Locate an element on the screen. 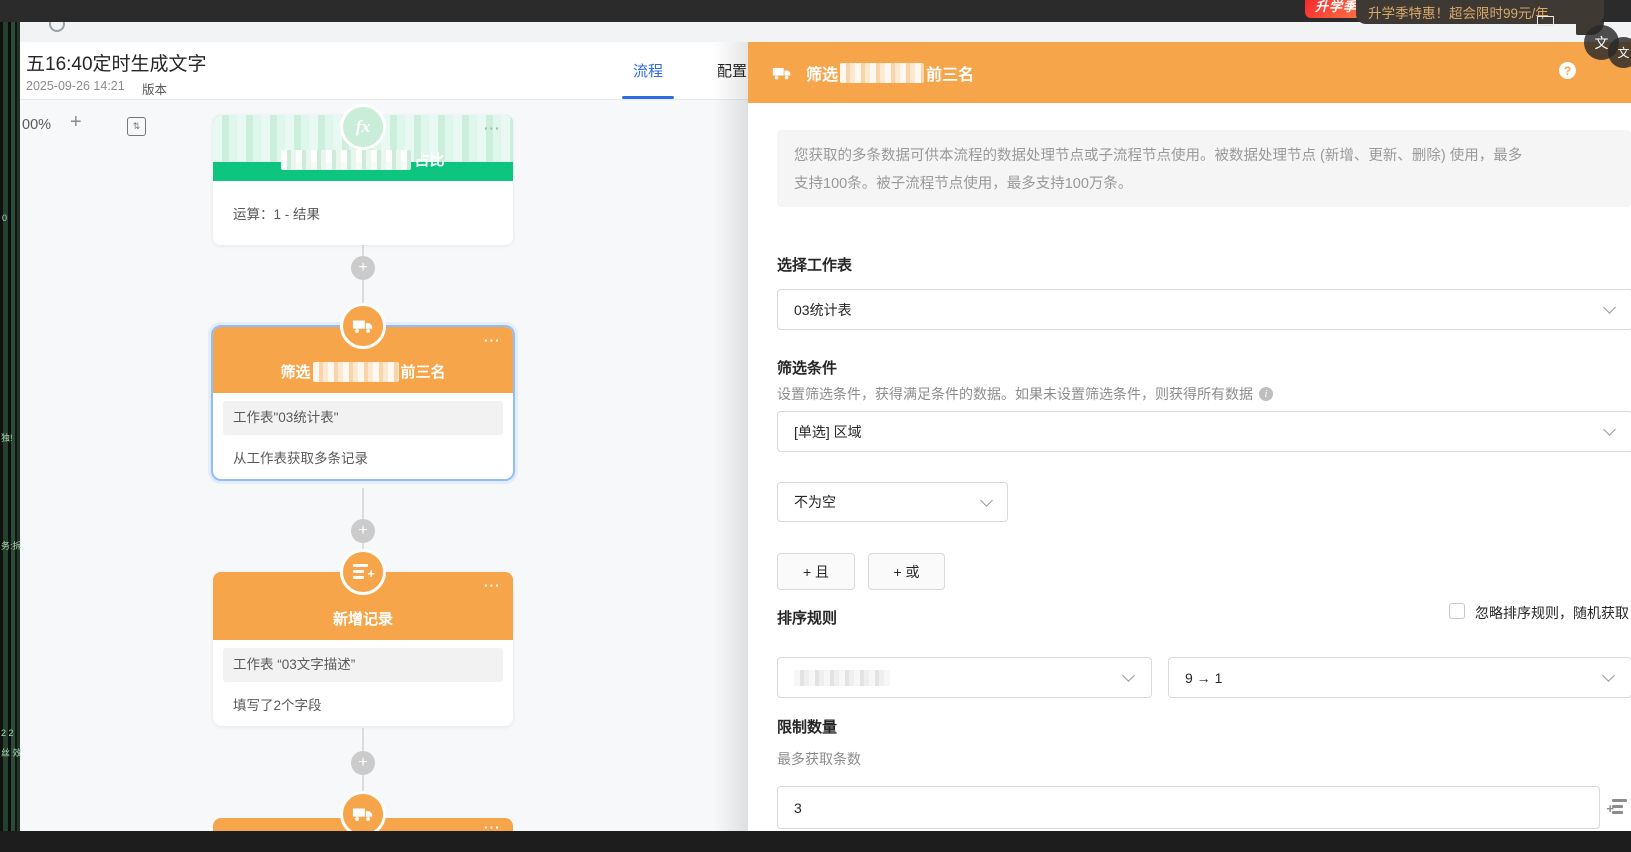  background-window-strip is located at coordinates (10, 415).